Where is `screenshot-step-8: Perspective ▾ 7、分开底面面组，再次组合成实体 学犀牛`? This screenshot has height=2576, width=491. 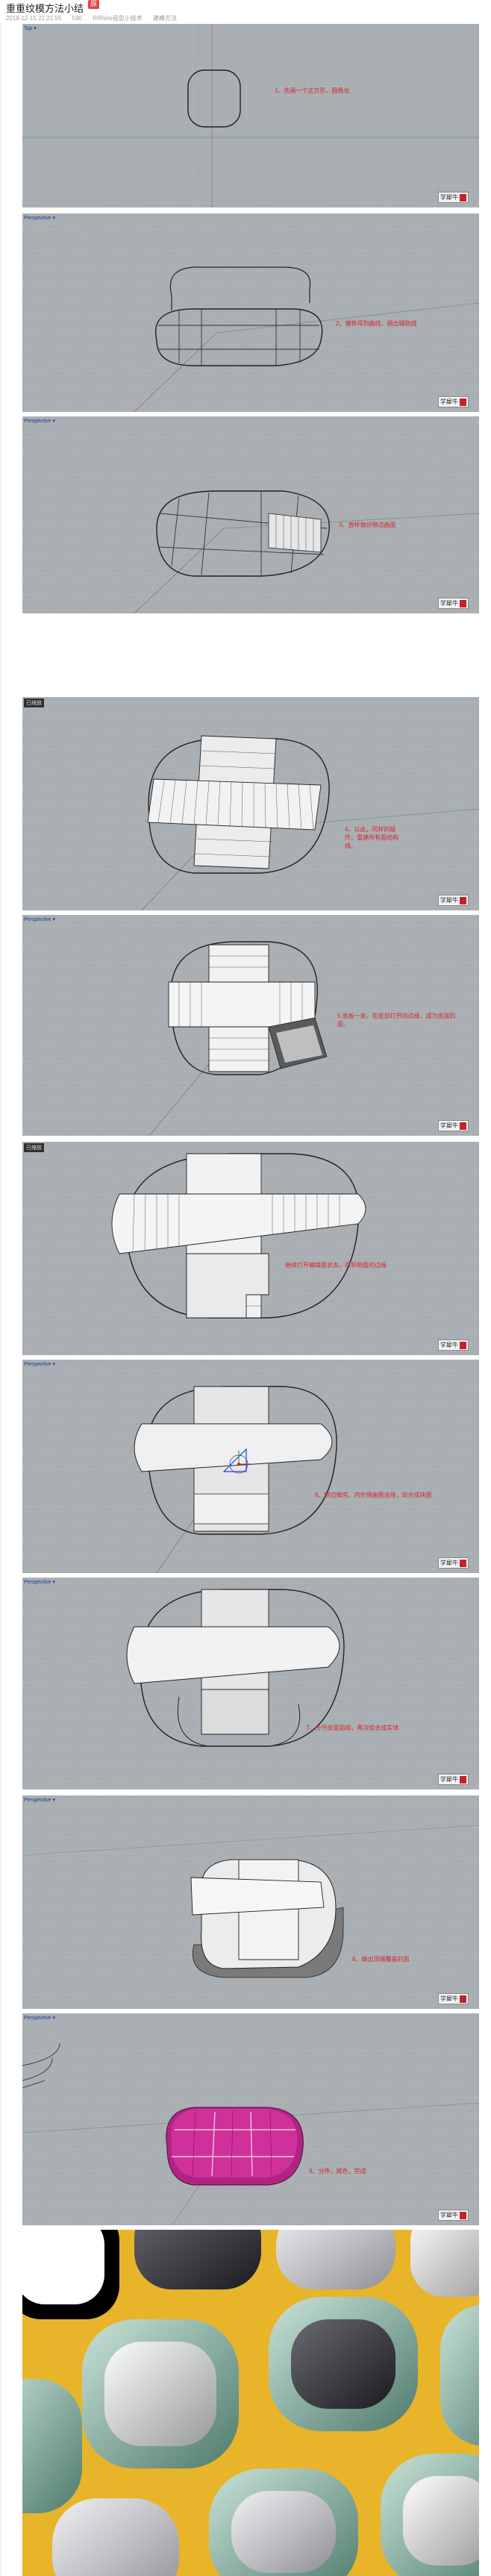
screenshot-step-8: Perspective ▾ 7、分开底面面组，再次组合成实体 学犀牛 is located at coordinates (250, 1683).